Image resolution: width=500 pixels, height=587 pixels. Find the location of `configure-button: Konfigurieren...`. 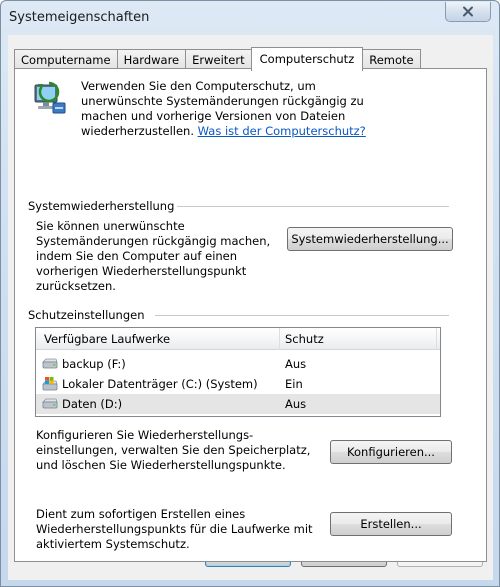

configure-button: Konfigurieren... is located at coordinates (391, 452).